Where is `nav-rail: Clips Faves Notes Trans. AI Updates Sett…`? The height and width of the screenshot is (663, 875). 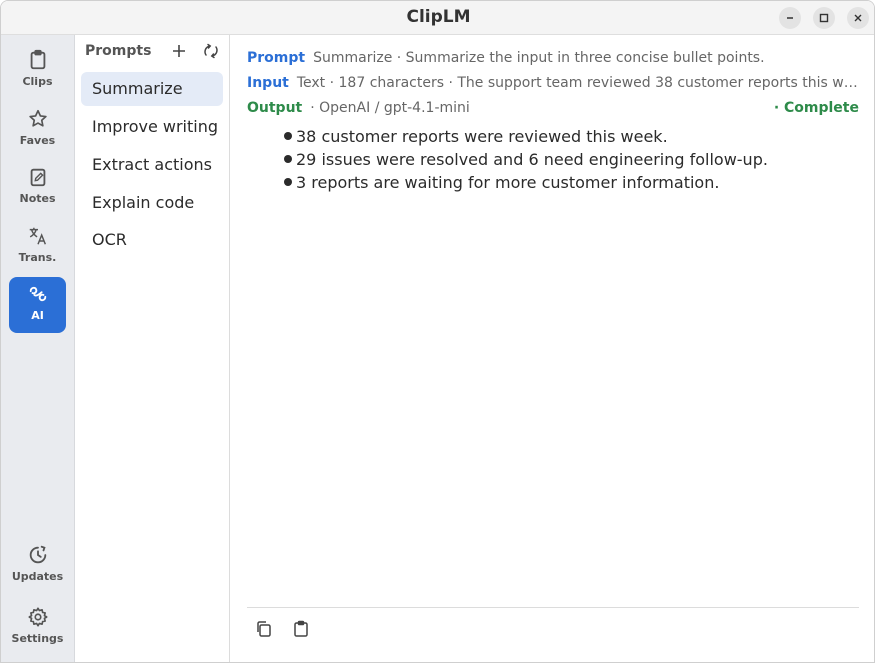
nav-rail: Clips Faves Notes Trans. AI Updates Sett… is located at coordinates (38, 348).